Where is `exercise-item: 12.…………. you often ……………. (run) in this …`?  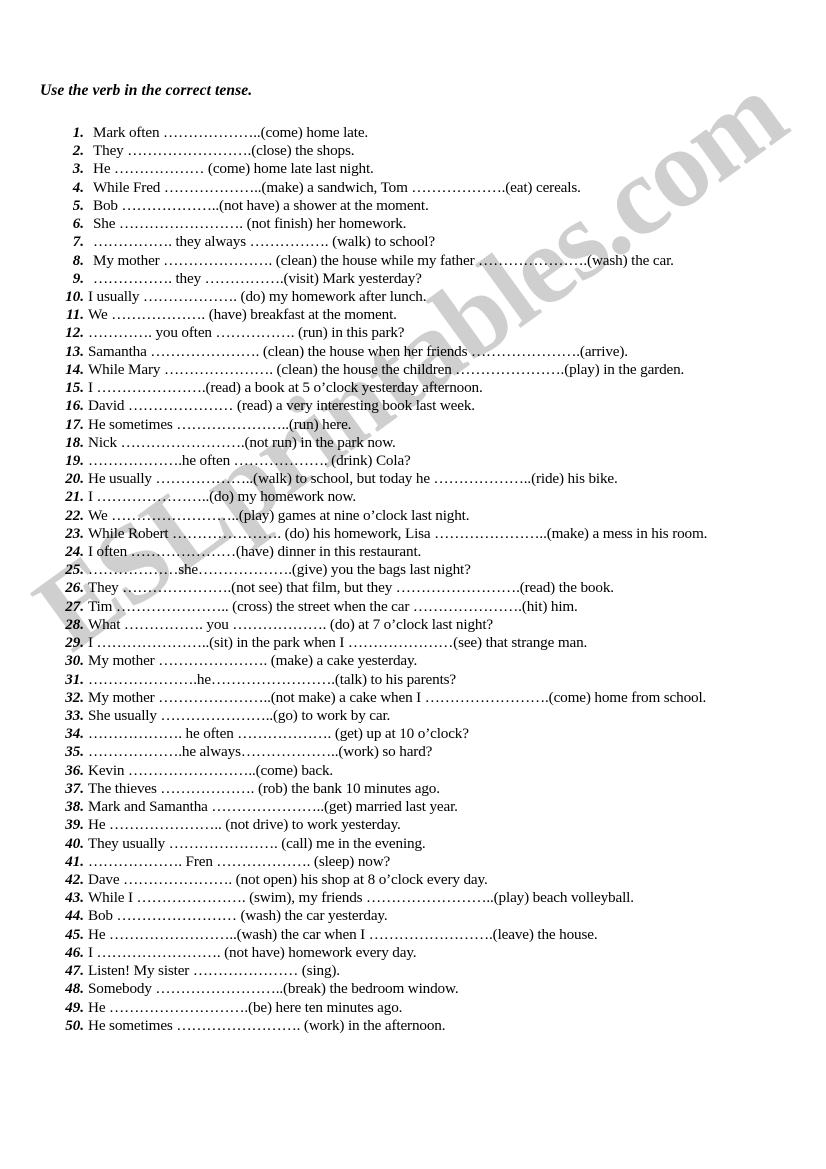 exercise-item: 12.…………. you often ……………. (run) in this … is located at coordinates (436, 333).